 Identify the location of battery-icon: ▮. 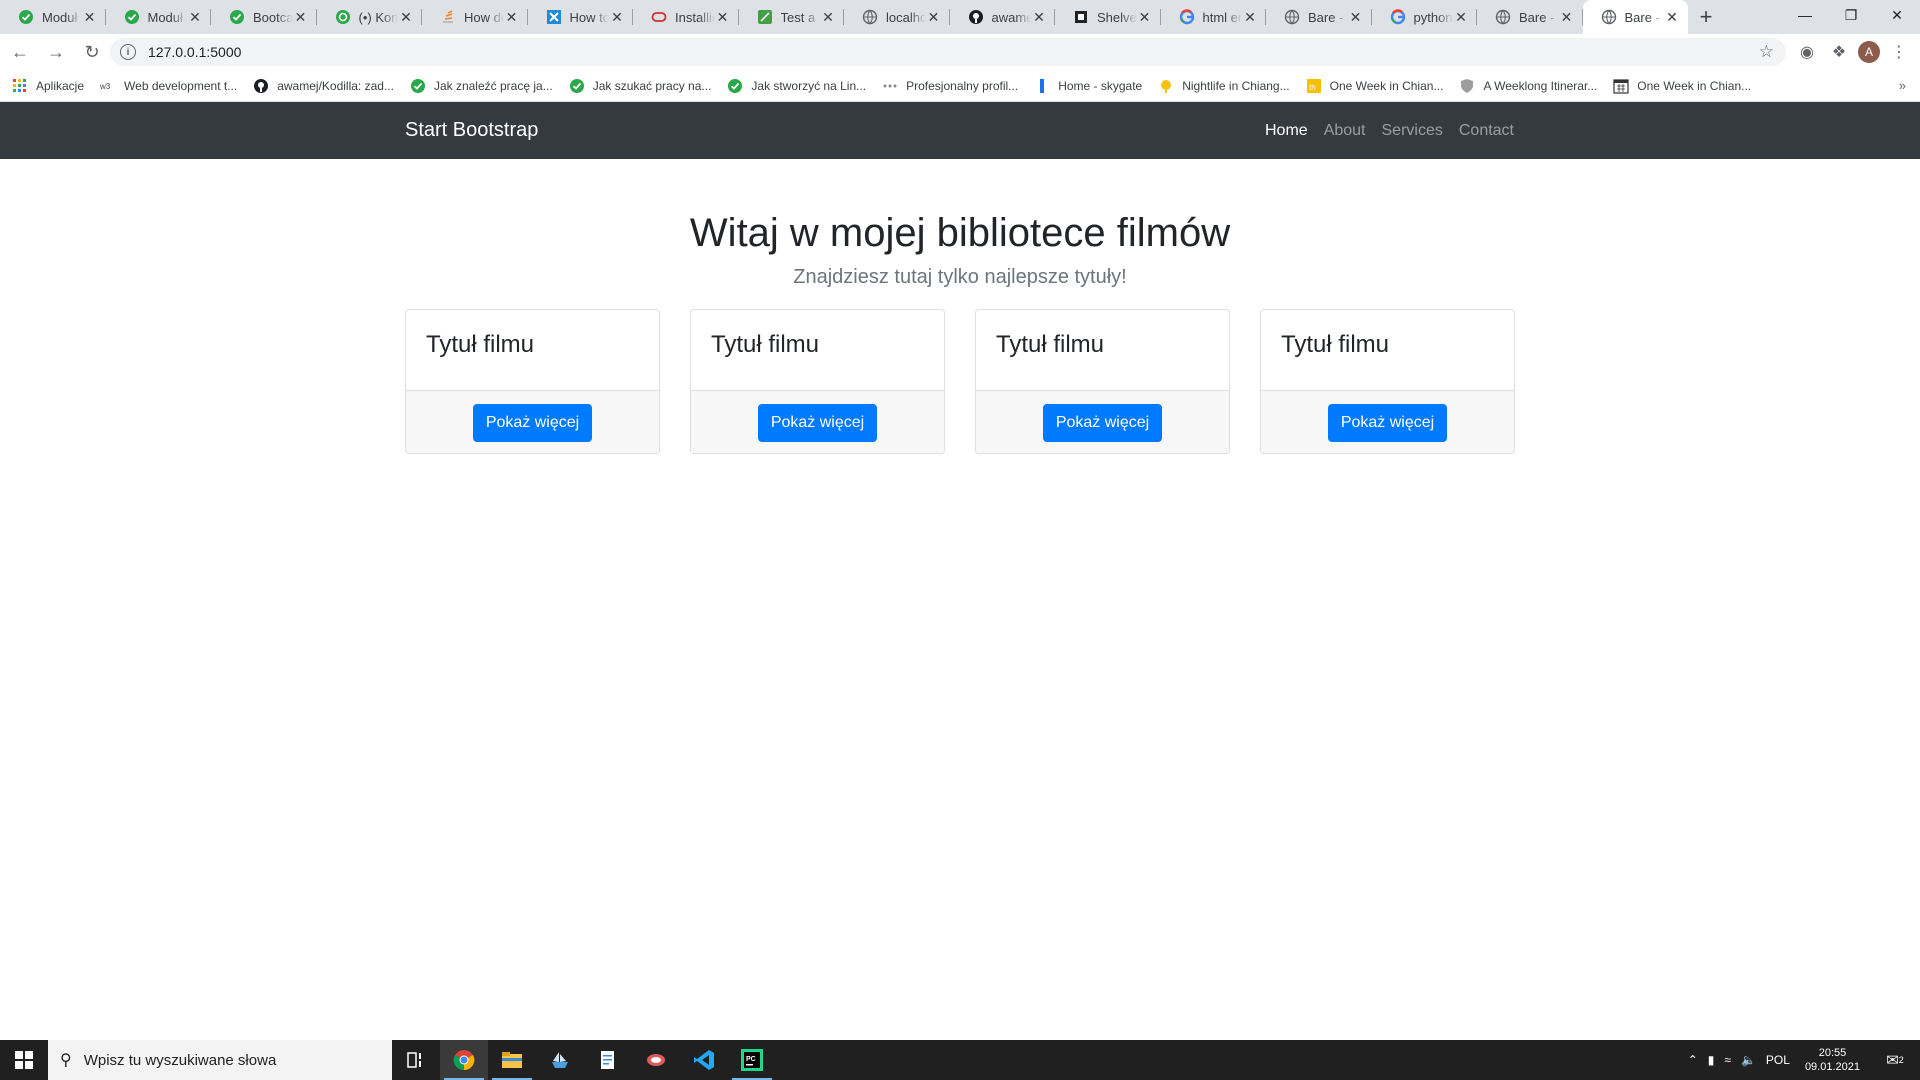
(1711, 1060).